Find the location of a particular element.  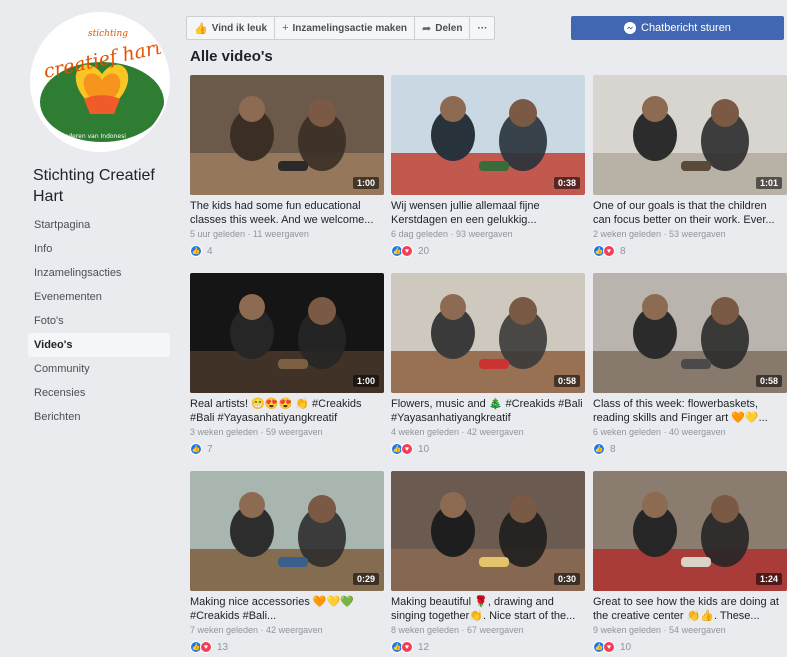

thumbs-up-icon: 👍 is located at coordinates (201, 28).